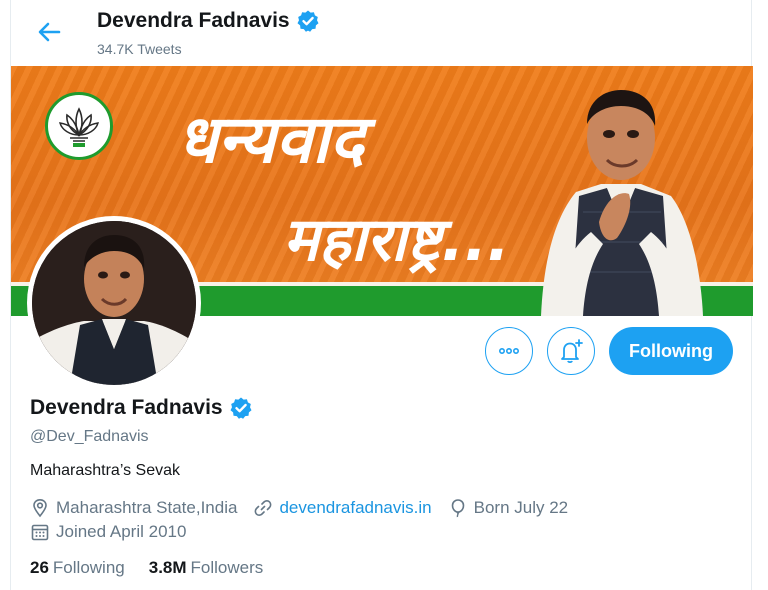 The height and width of the screenshot is (590, 768). I want to click on following-stat: 26 Following, so click(77, 568).